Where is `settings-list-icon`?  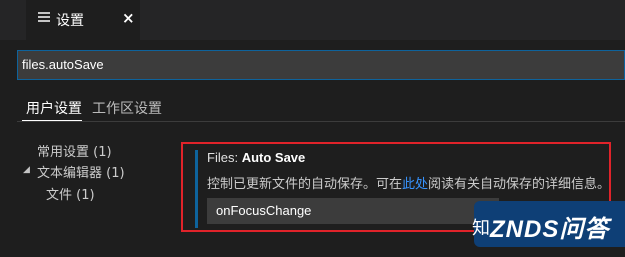 settings-list-icon is located at coordinates (44, 18).